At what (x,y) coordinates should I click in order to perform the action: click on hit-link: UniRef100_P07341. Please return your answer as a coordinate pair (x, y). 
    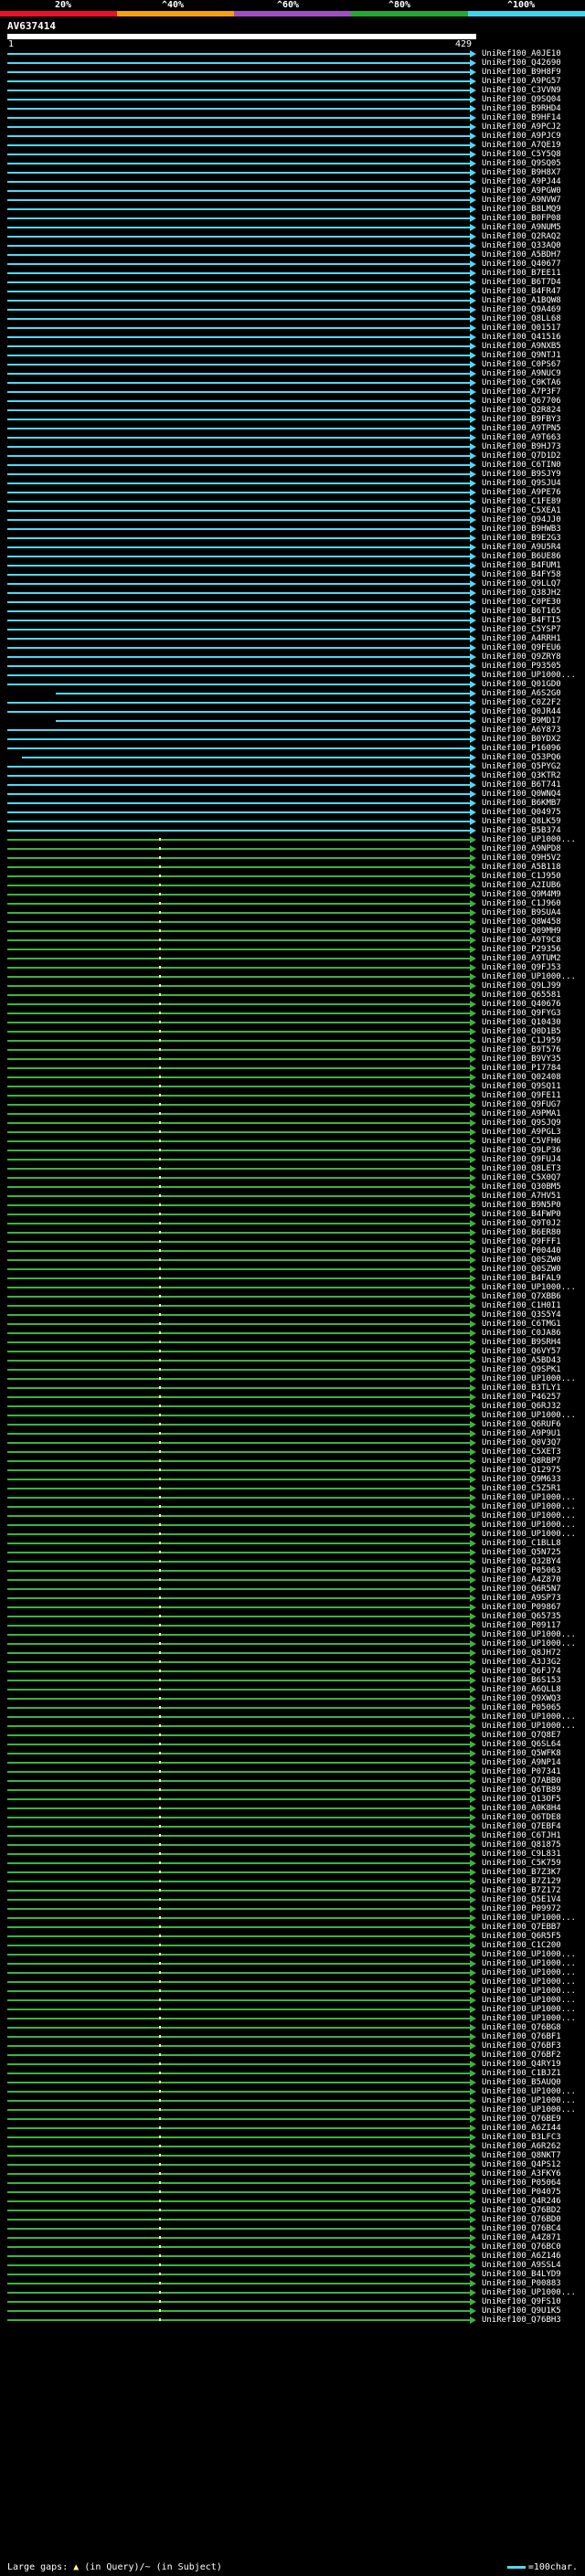
    Looking at the image, I should click on (521, 1771).